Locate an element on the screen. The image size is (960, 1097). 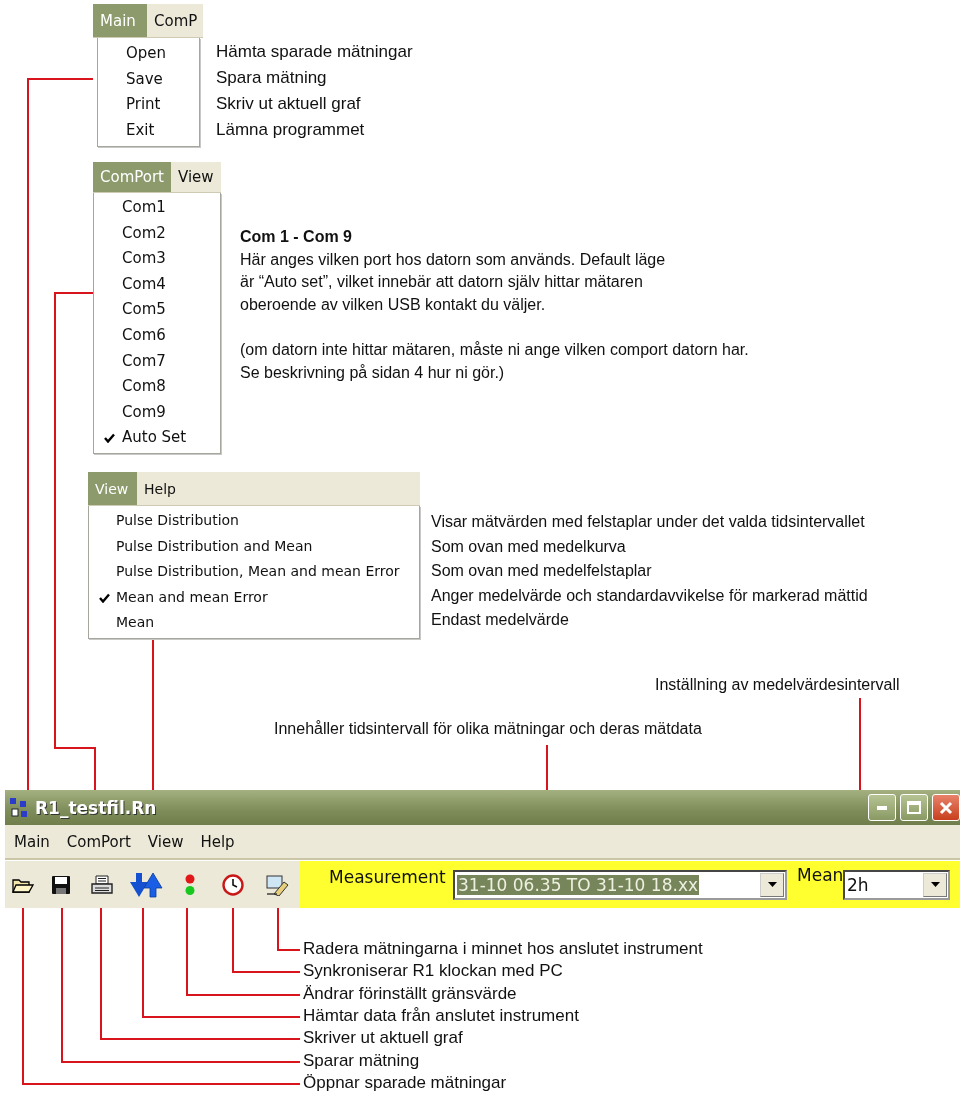
menu-tab: View is located at coordinates (196, 177).